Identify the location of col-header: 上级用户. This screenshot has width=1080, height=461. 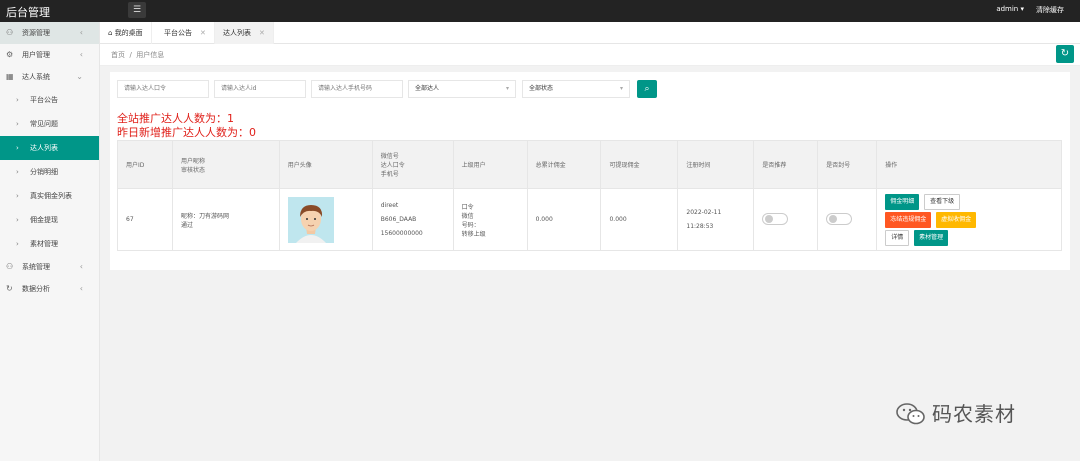
(490, 164).